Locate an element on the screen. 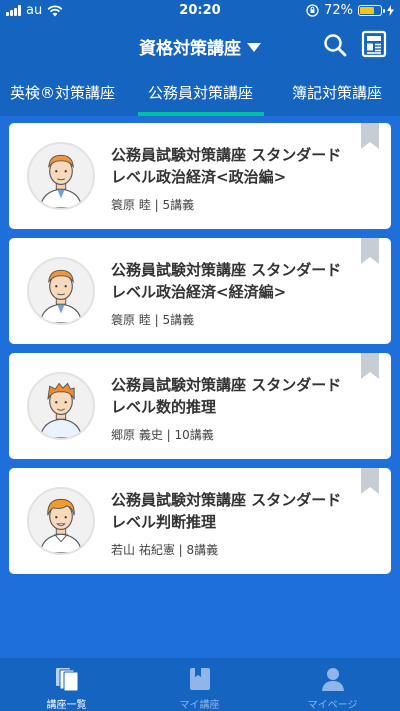 This screenshot has height=711, width=400. nav-label: マイページ is located at coordinates (332, 705).